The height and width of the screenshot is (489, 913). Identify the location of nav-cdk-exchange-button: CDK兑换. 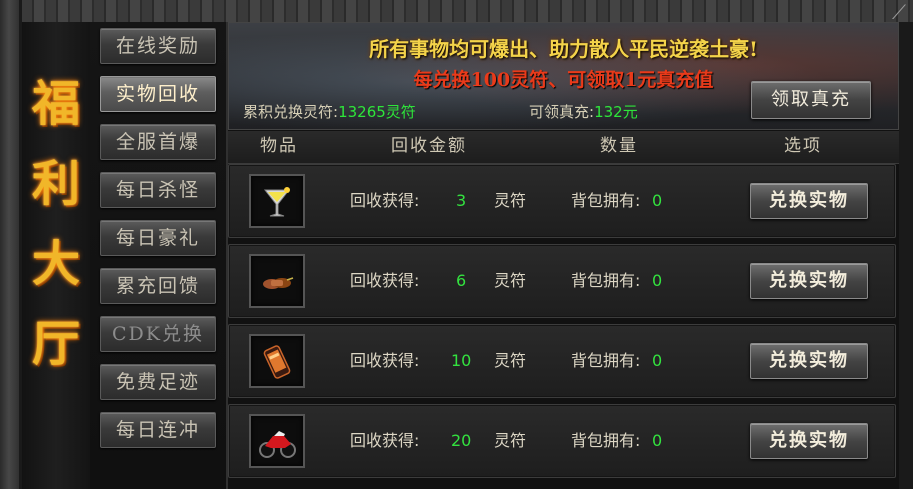
(158, 334).